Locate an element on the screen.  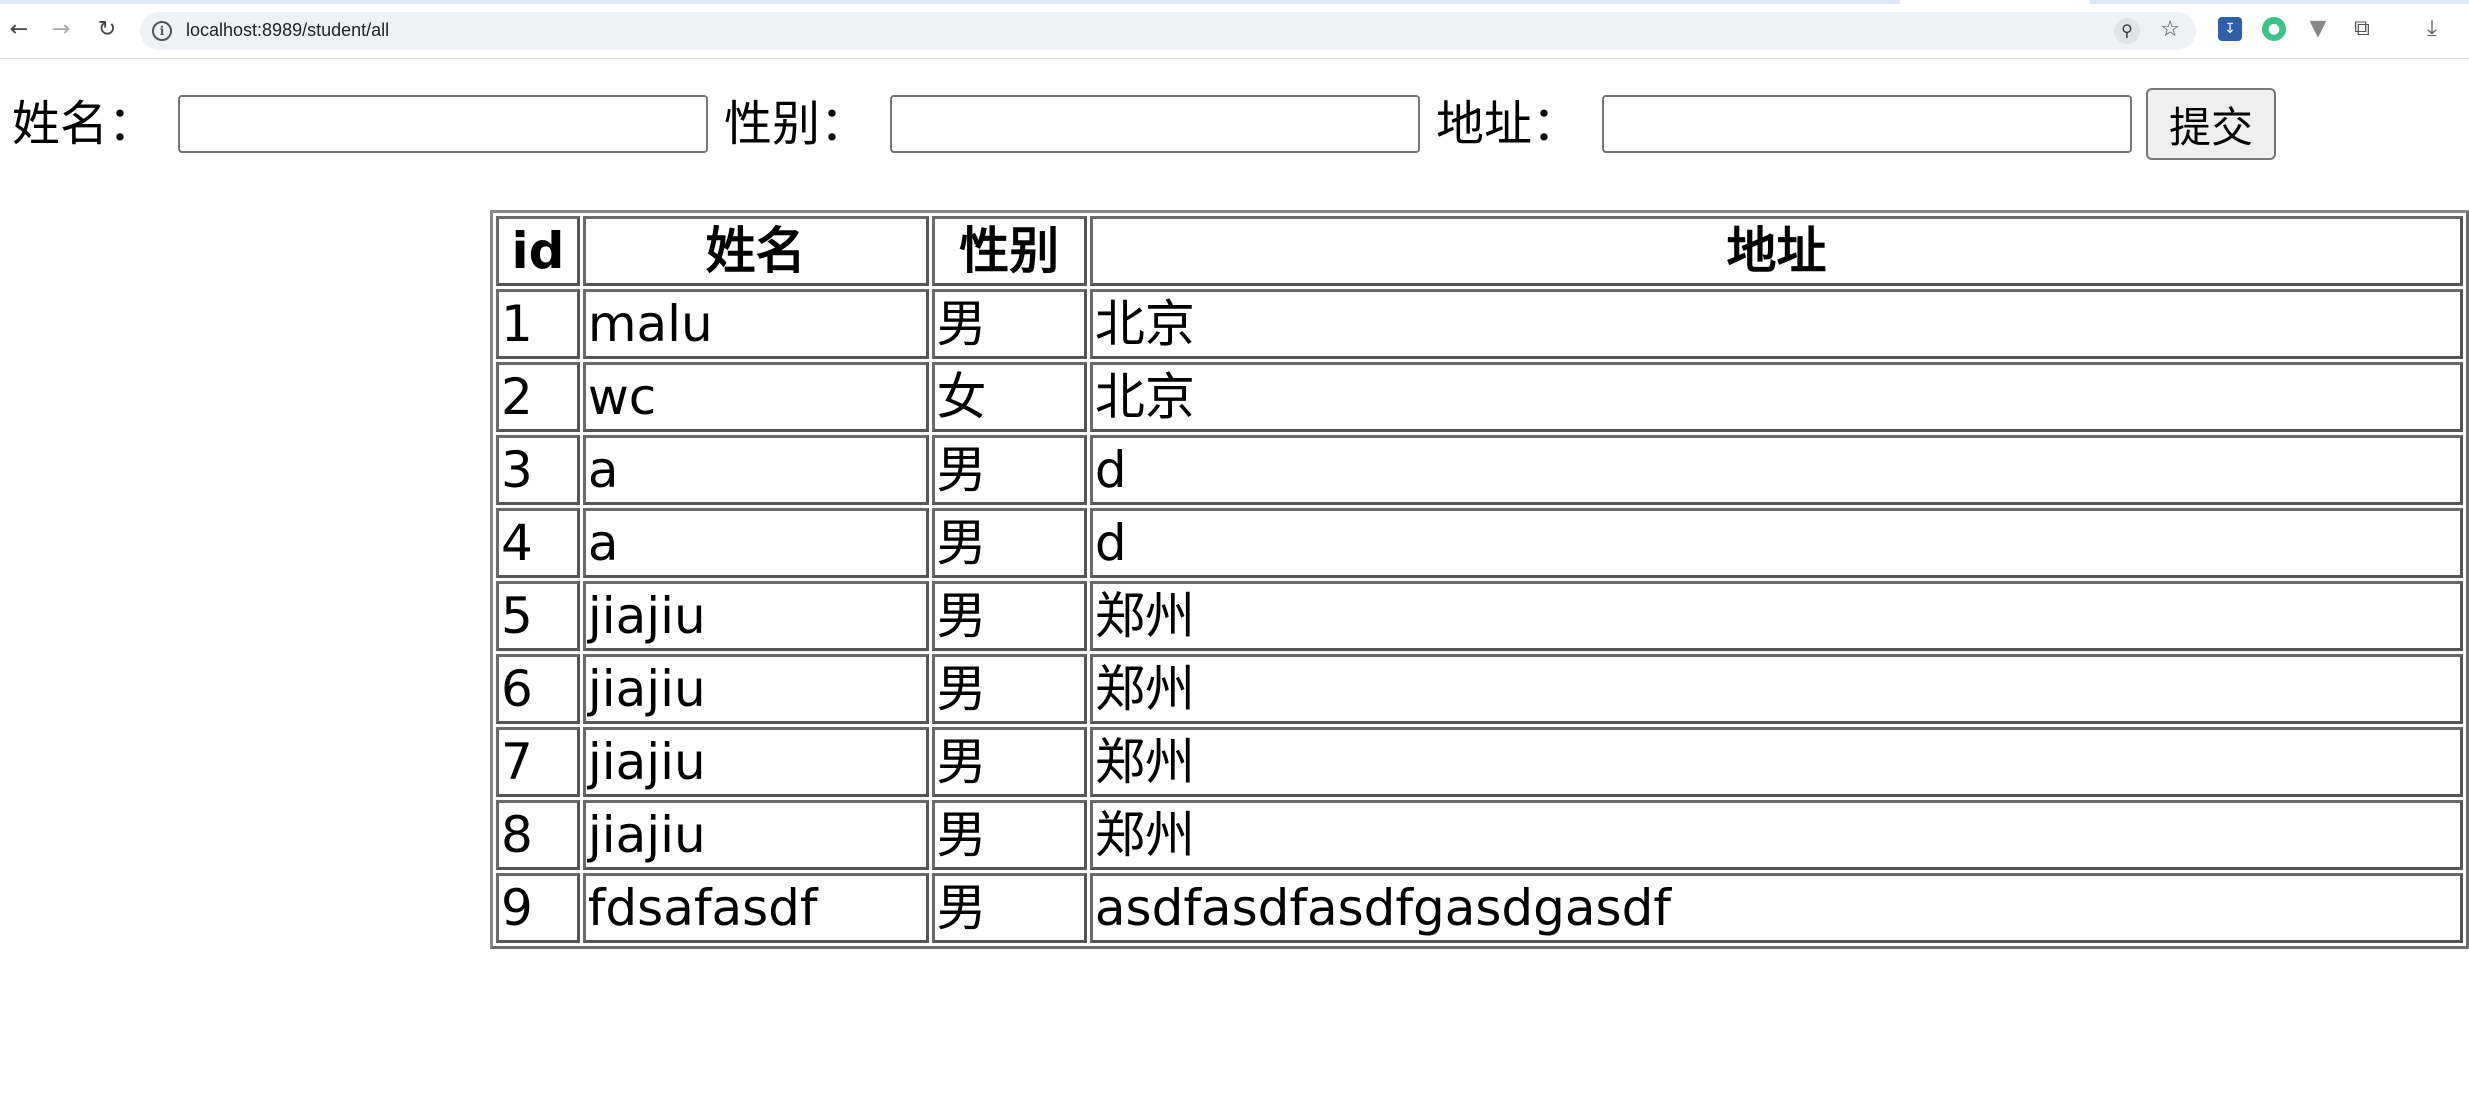
loading-bar-right is located at coordinates (2279, 2).